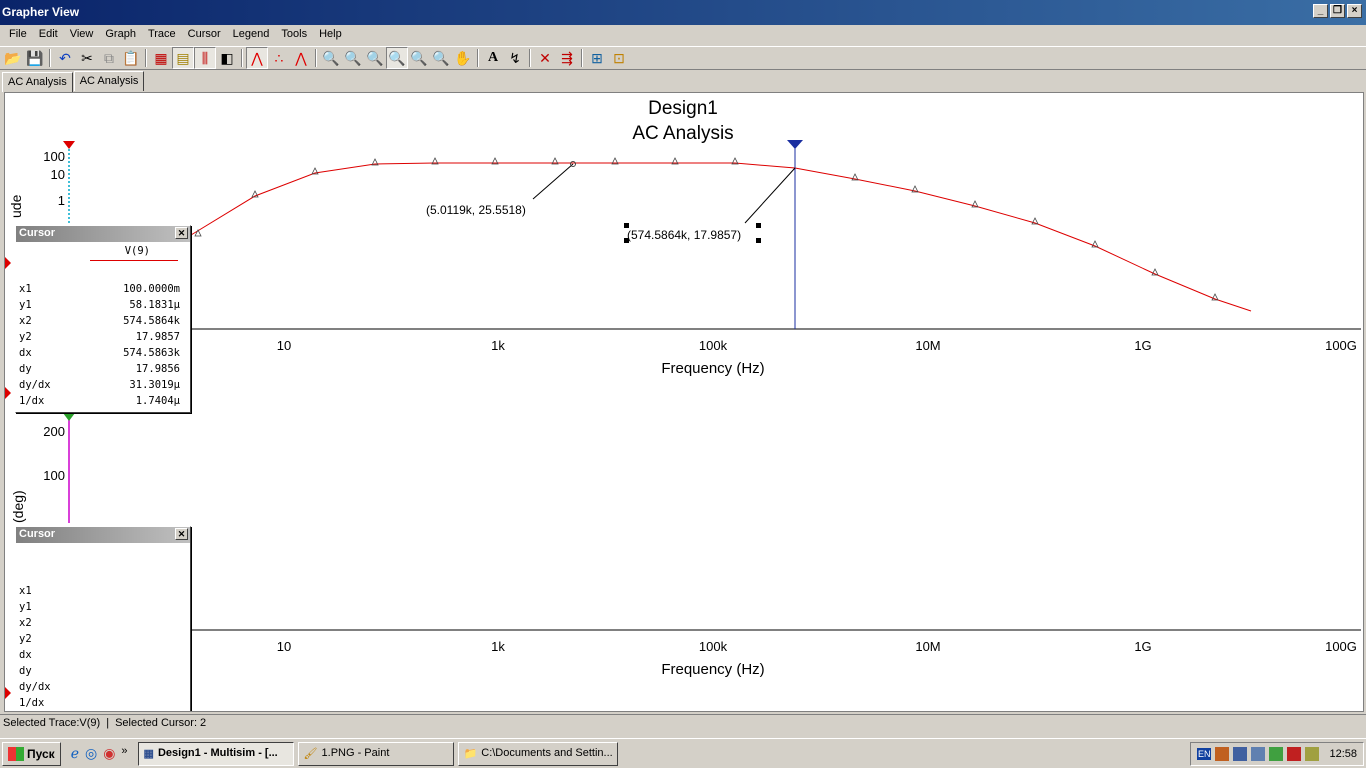  What do you see at coordinates (493, 58) in the screenshot?
I see `text-icon: A` at bounding box center [493, 58].